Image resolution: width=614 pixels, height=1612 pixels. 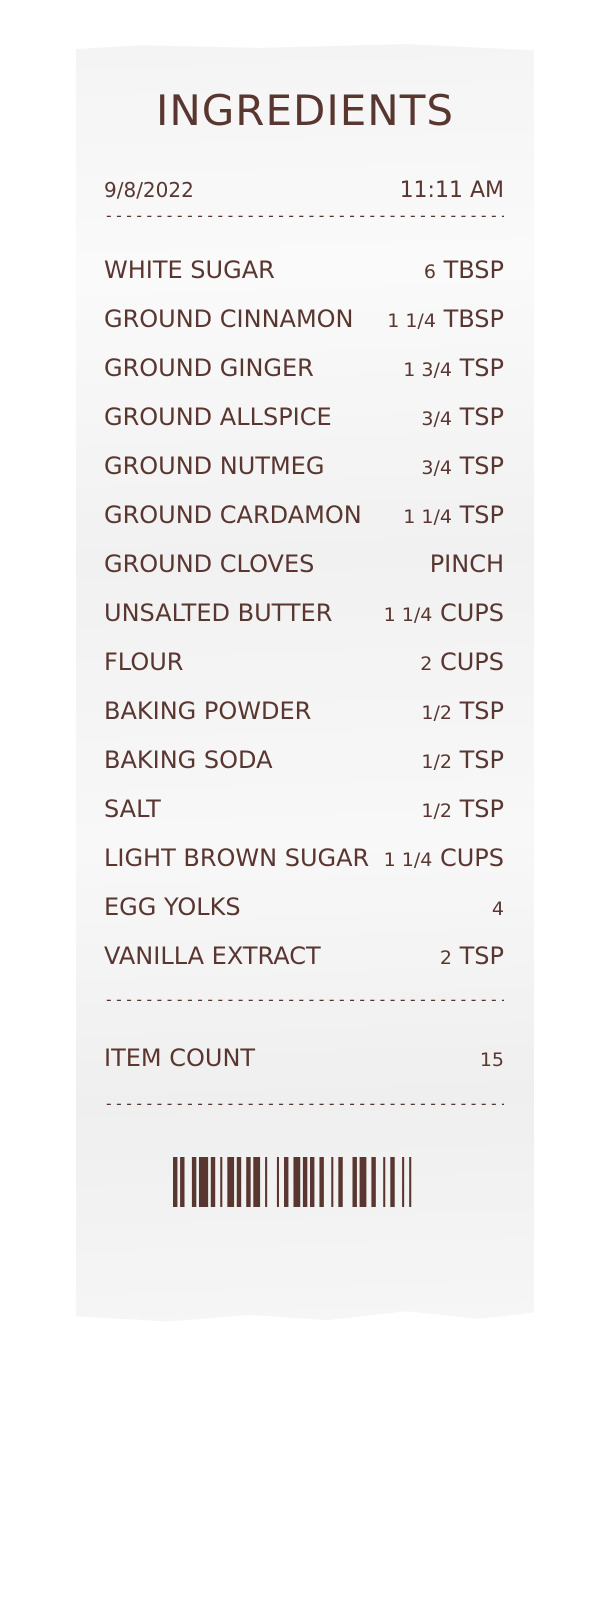 What do you see at coordinates (304, 190) in the screenshot?
I see `receipt-meta: 9/8/2022 11:11 AM` at bounding box center [304, 190].